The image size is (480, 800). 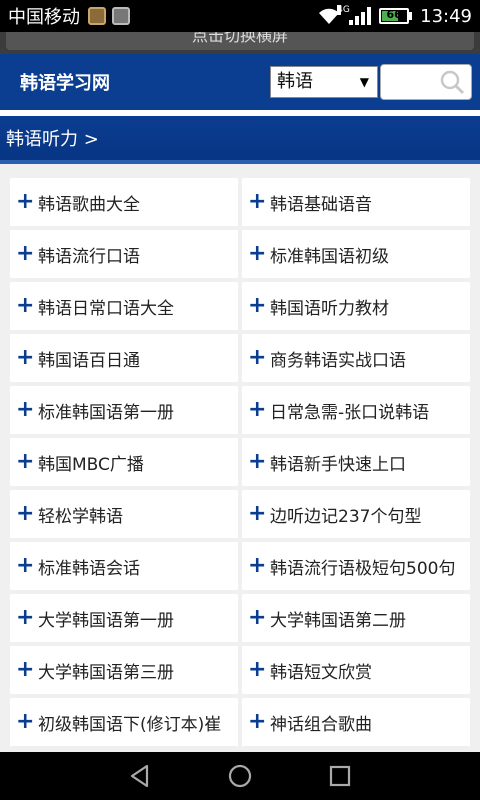 I want to click on list-item: + 韩语新手快速上口, so click(x=356, y=462).